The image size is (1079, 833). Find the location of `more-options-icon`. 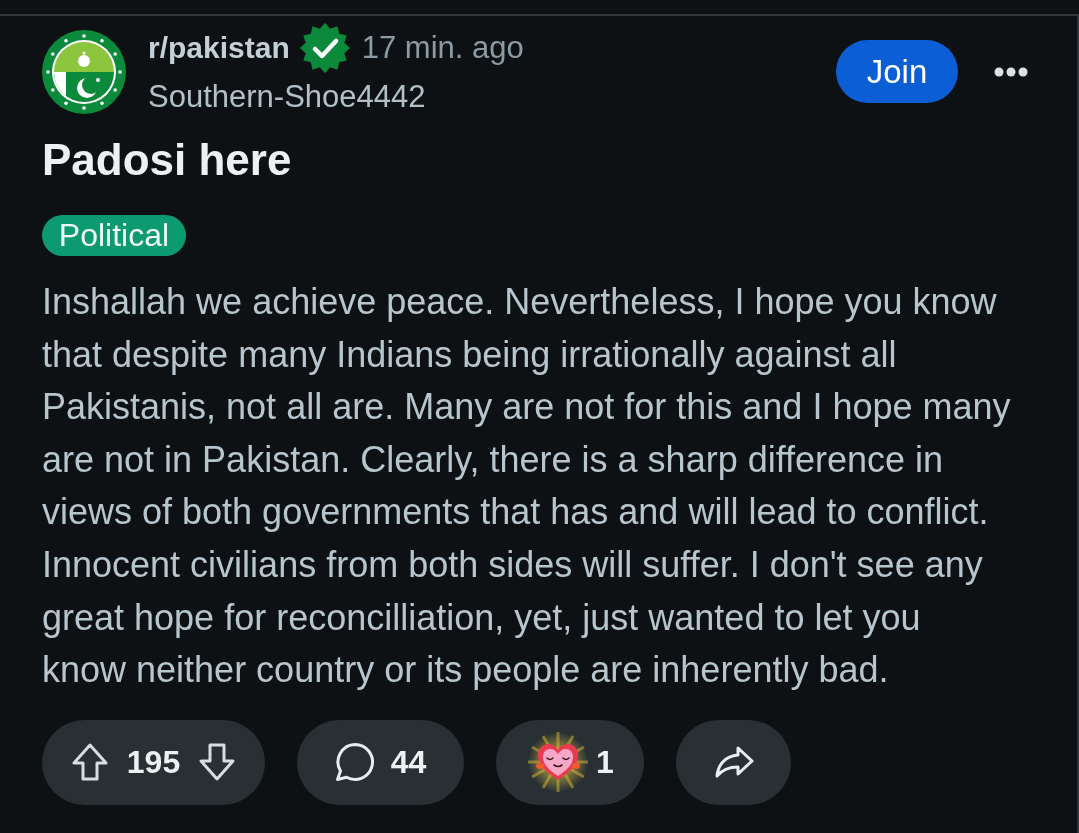

more-options-icon is located at coordinates (1011, 71).